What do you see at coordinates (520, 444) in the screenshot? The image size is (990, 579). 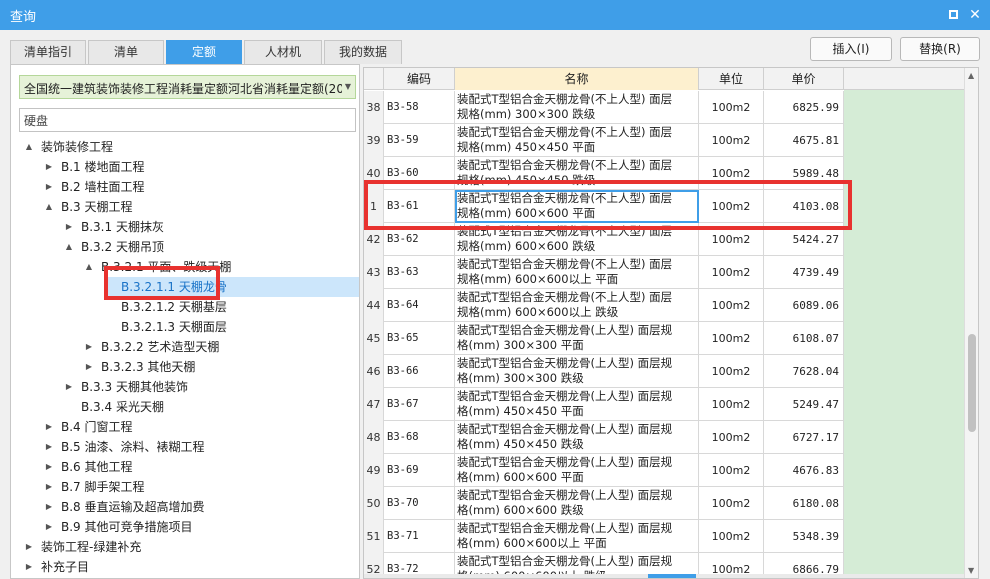 I see `name-line: 格(mm) 450×450 跌级` at bounding box center [520, 444].